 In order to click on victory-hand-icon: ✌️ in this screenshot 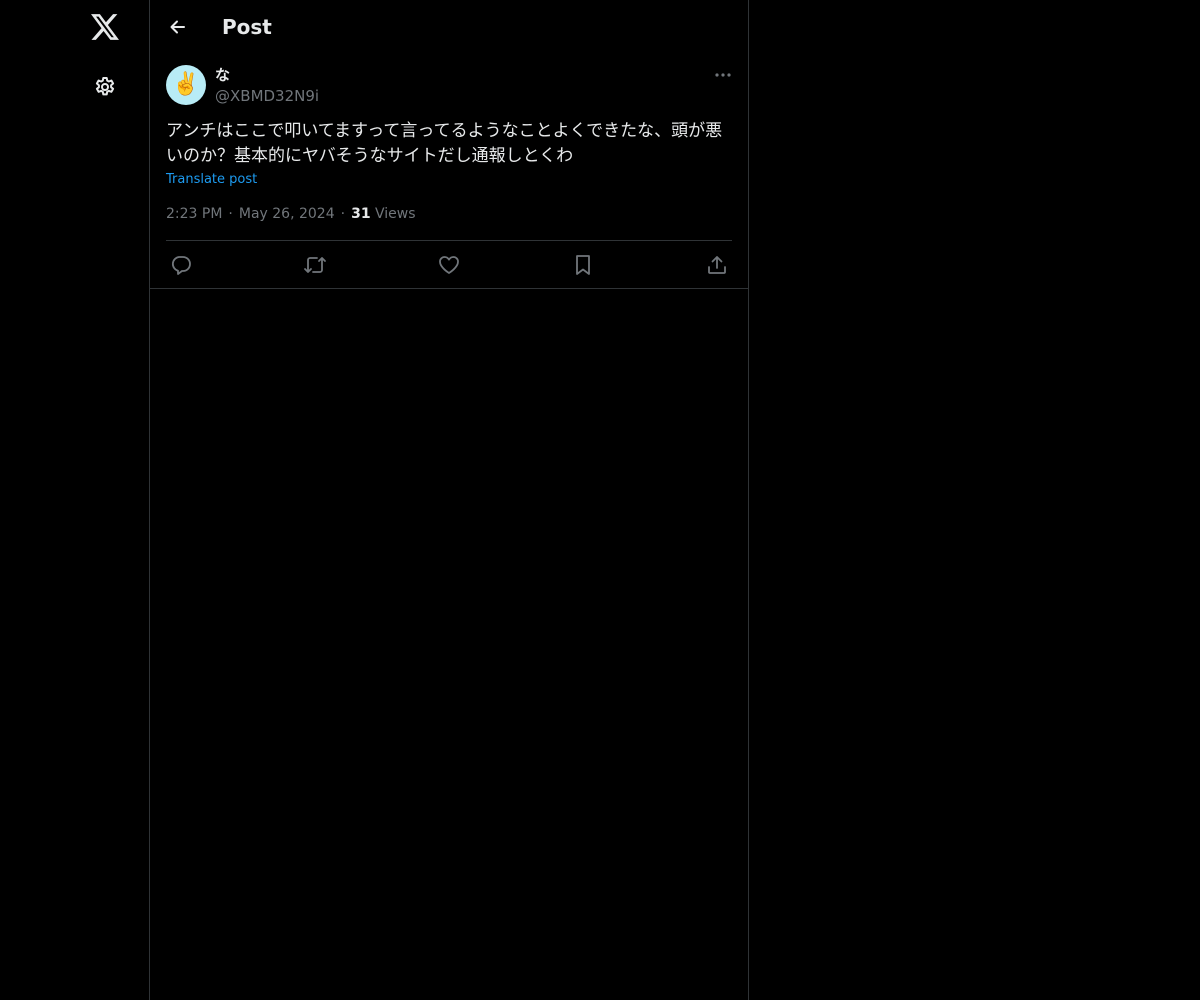, I will do `click(186, 84)`.